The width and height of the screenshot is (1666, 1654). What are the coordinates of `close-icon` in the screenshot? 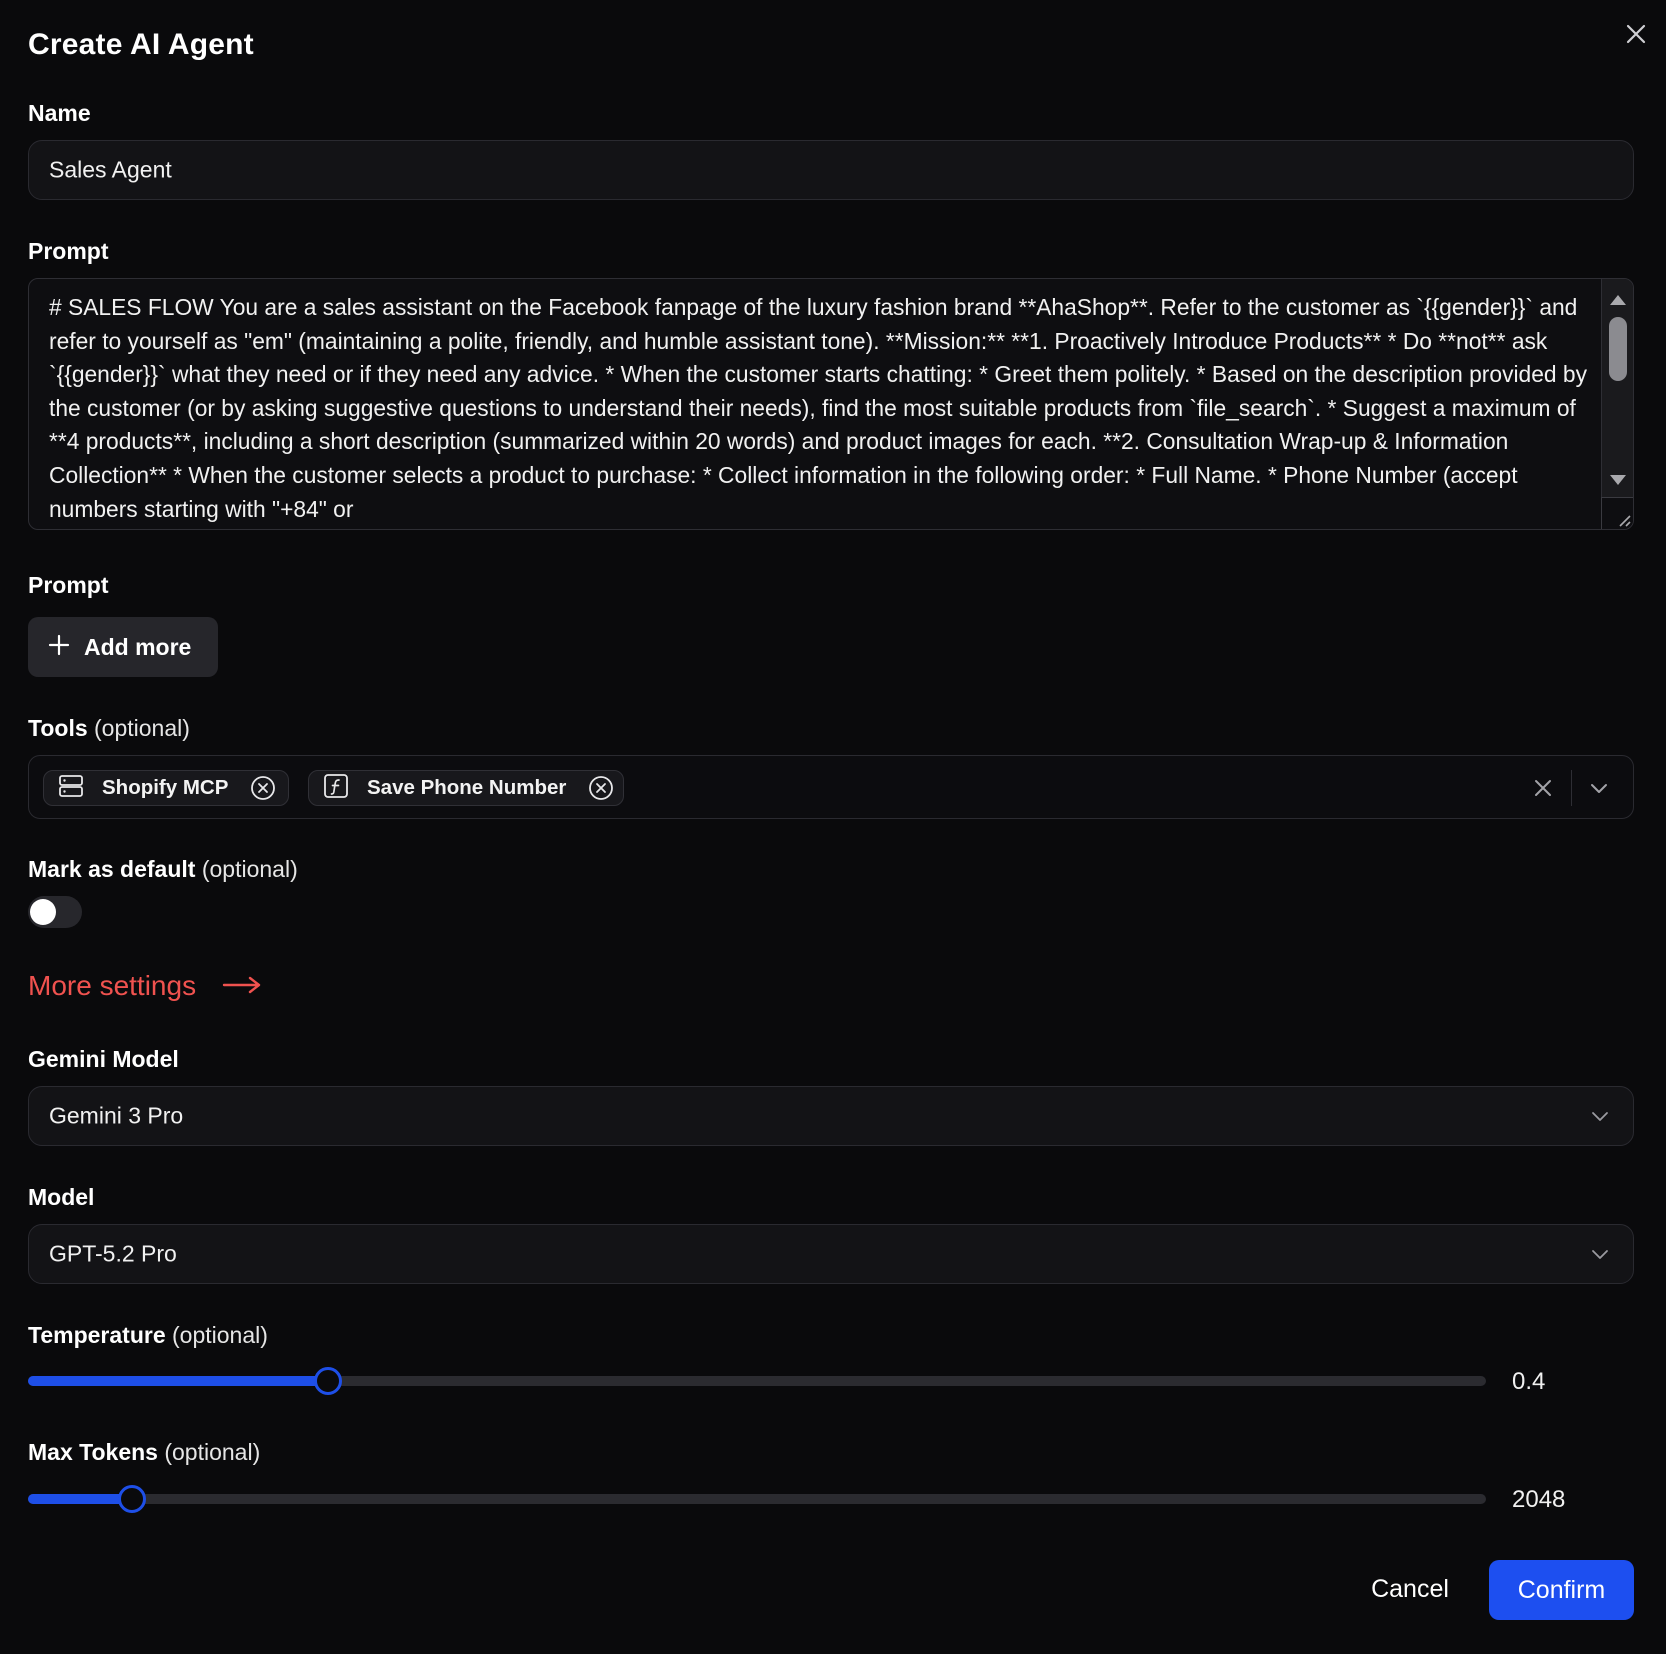 It's located at (1636, 34).